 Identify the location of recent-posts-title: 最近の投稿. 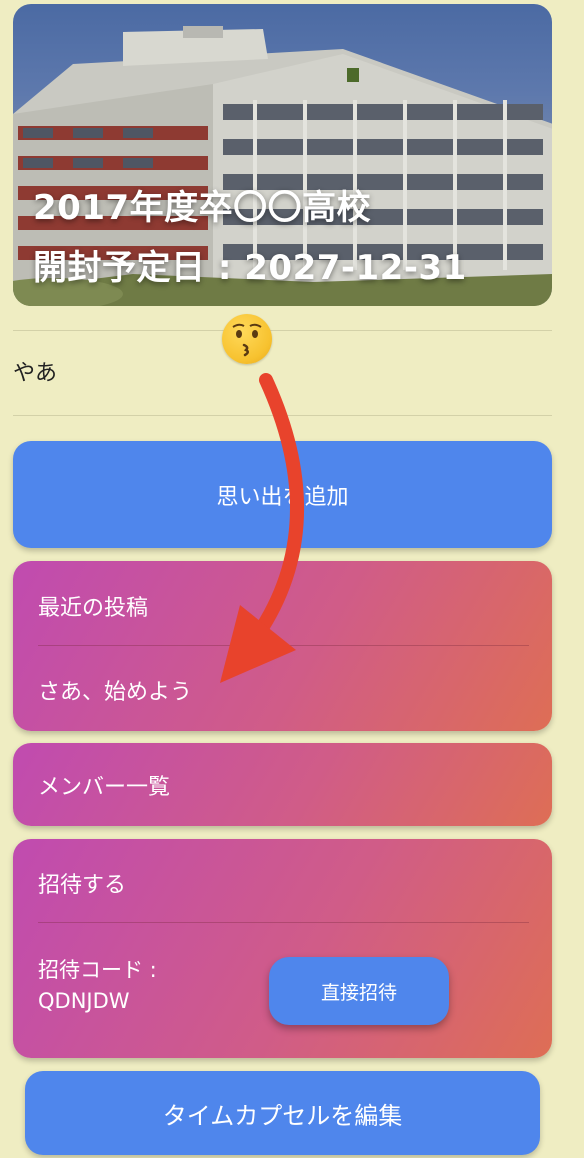
(93, 608).